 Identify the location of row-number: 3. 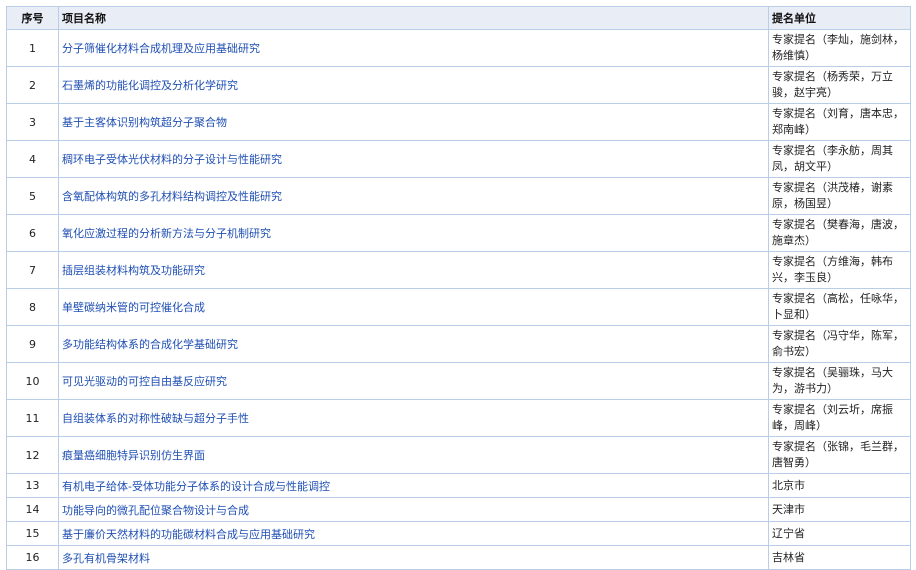
(32, 122).